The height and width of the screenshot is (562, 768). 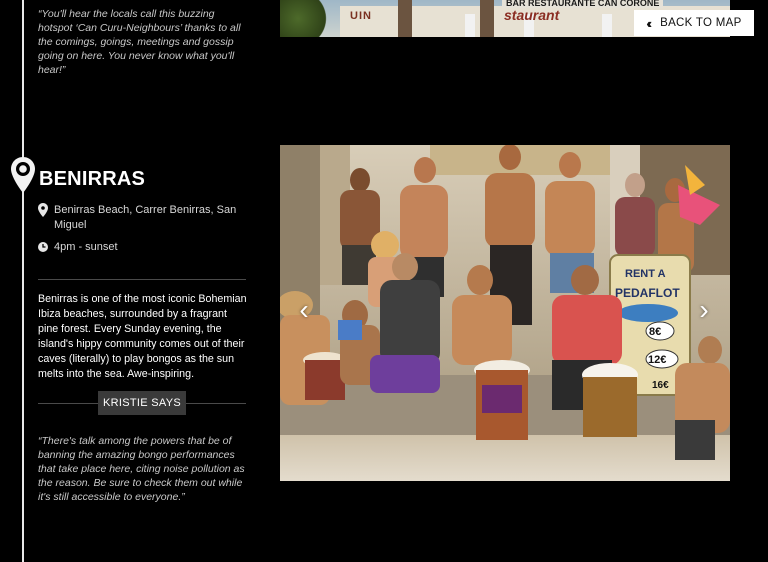 What do you see at coordinates (23, 281) in the screenshot?
I see `timeline-line` at bounding box center [23, 281].